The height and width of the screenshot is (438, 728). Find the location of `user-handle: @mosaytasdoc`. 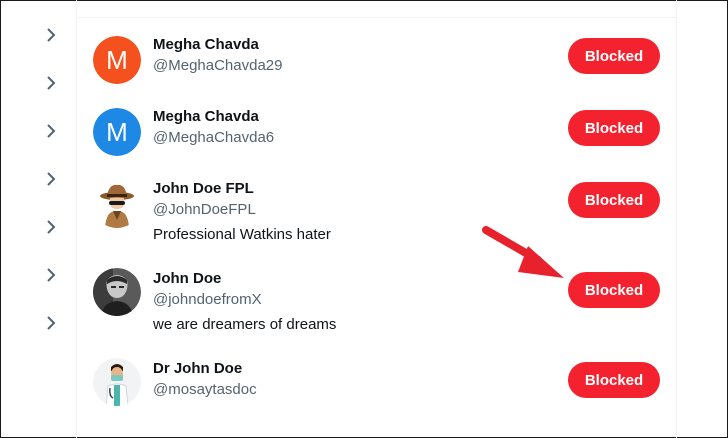

user-handle: @mosaytasdoc is located at coordinates (205, 389).